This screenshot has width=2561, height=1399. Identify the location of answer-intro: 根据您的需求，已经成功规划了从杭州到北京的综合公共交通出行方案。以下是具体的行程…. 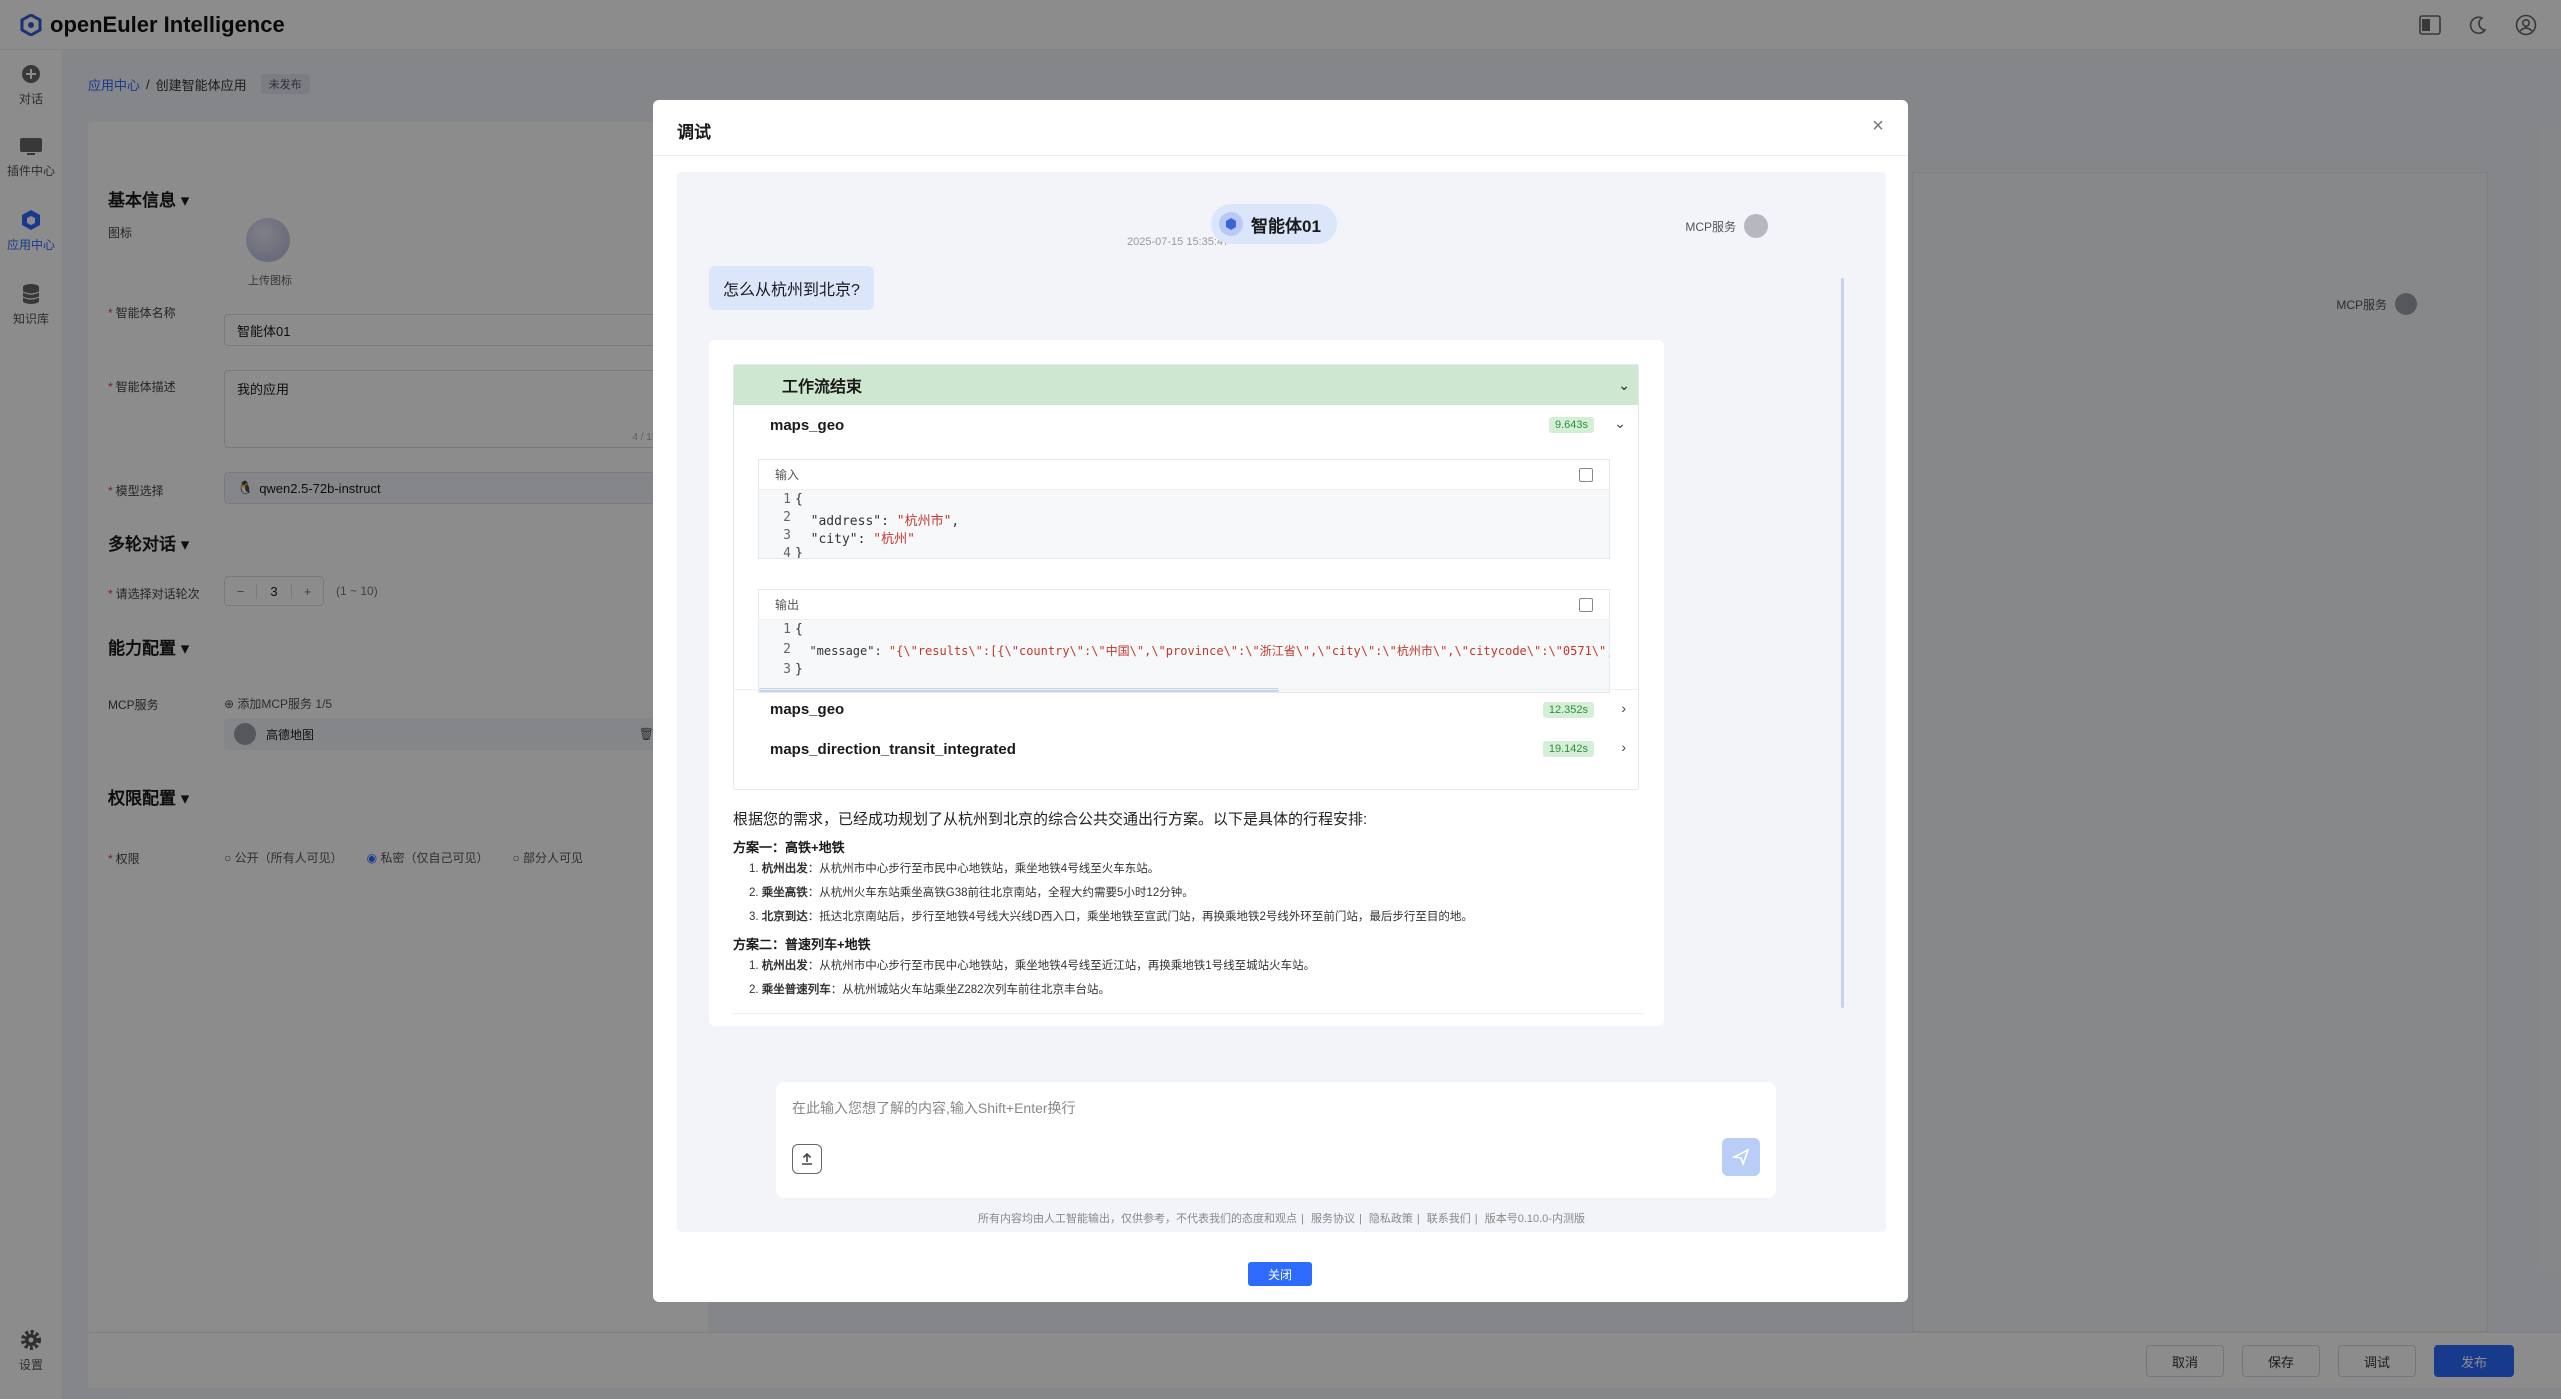
(1050, 819).